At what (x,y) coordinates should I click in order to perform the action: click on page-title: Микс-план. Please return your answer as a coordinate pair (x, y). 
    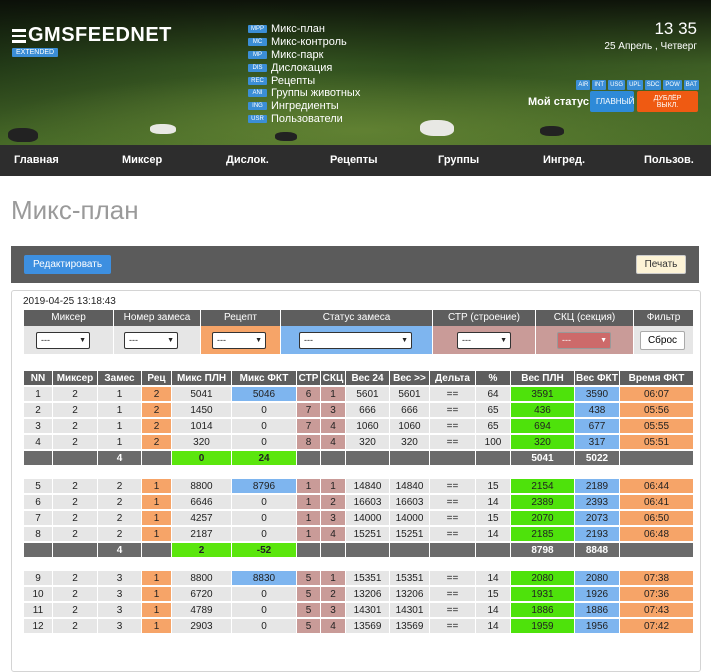
    Looking at the image, I should click on (75, 210).